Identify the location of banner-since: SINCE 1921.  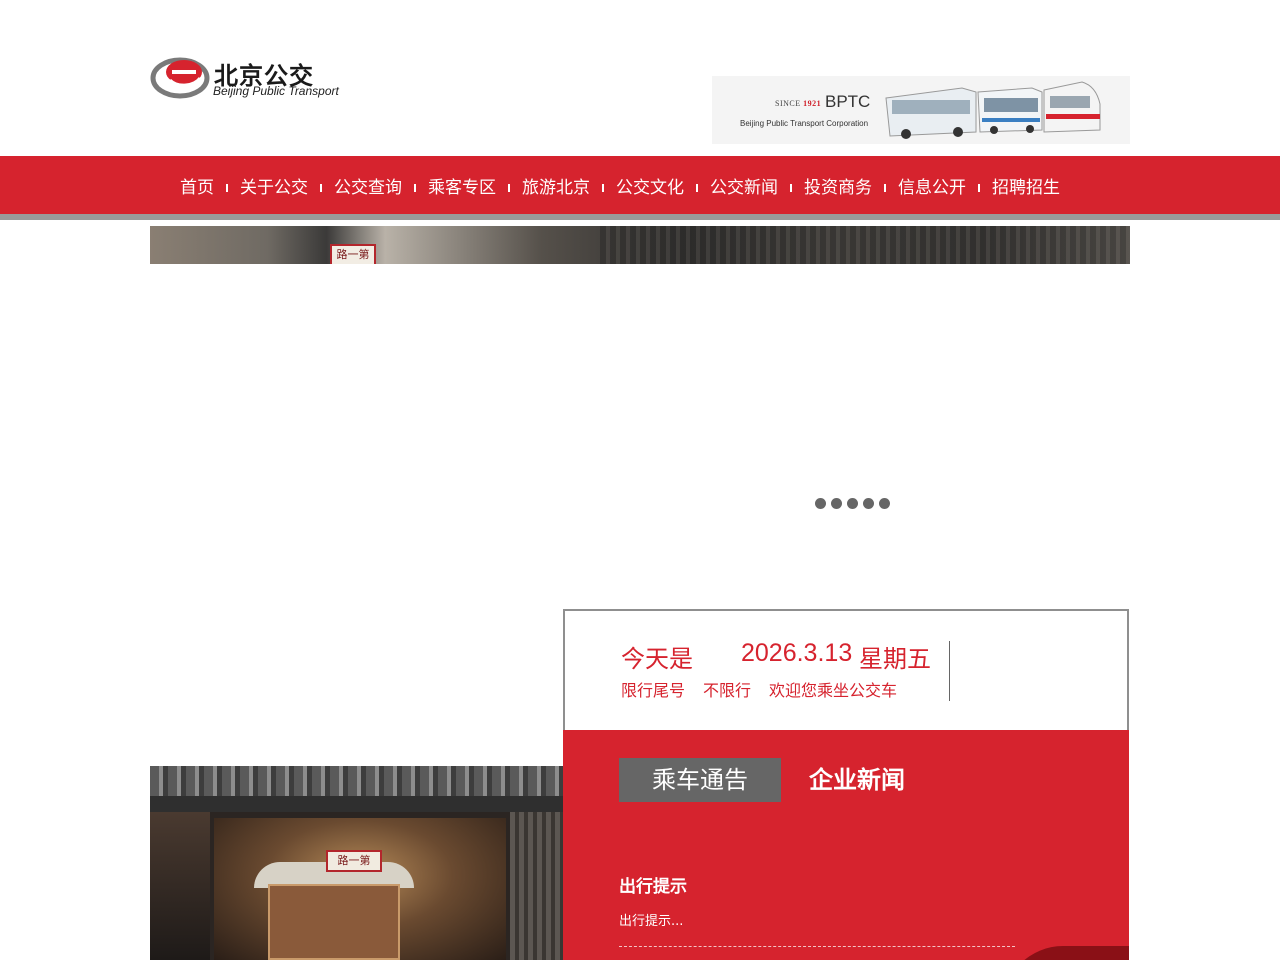
(798, 103).